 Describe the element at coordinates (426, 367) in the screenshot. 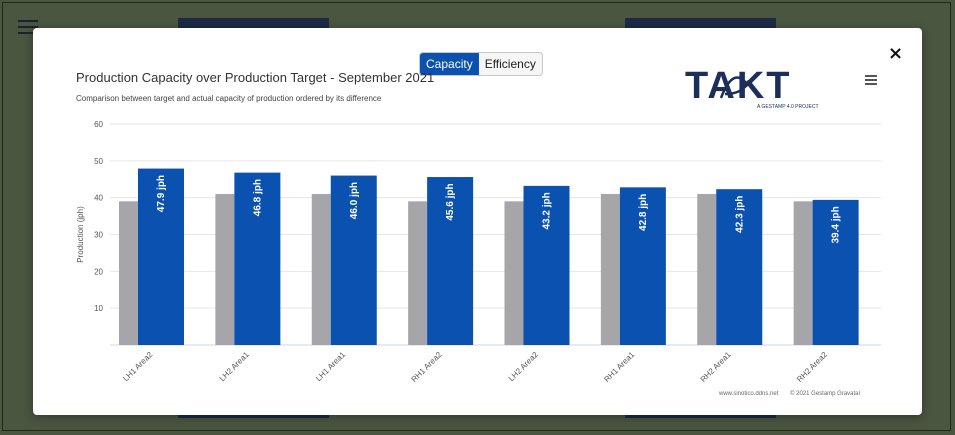

I see `x-tick-label: RH1 Area2` at that location.